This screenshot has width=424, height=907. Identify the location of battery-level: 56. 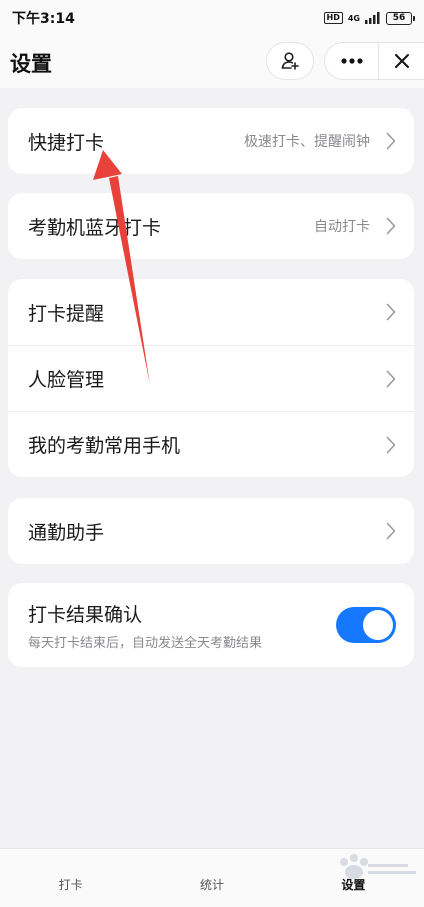
(399, 18).